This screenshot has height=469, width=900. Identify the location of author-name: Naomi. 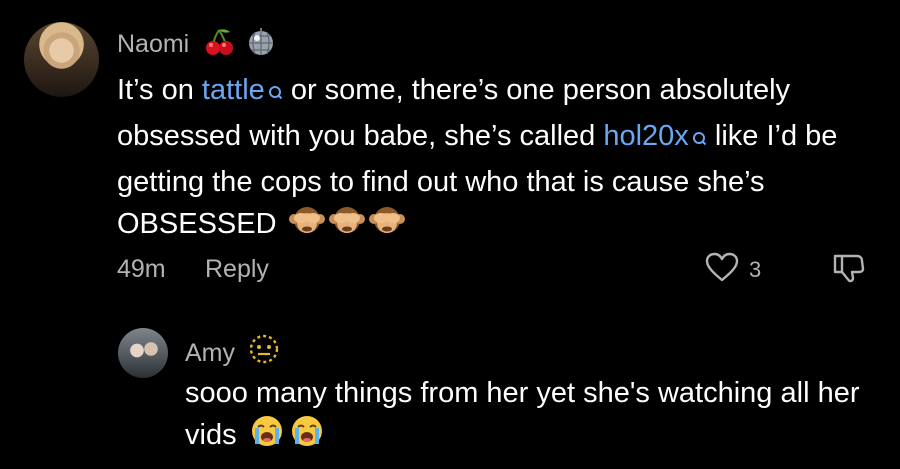
(153, 44).